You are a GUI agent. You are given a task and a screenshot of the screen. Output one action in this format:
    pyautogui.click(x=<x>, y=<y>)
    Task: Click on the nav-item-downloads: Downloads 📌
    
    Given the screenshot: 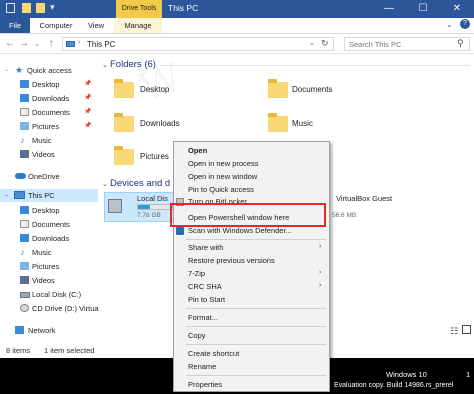 What is the action you would take?
    pyautogui.click(x=49, y=98)
    